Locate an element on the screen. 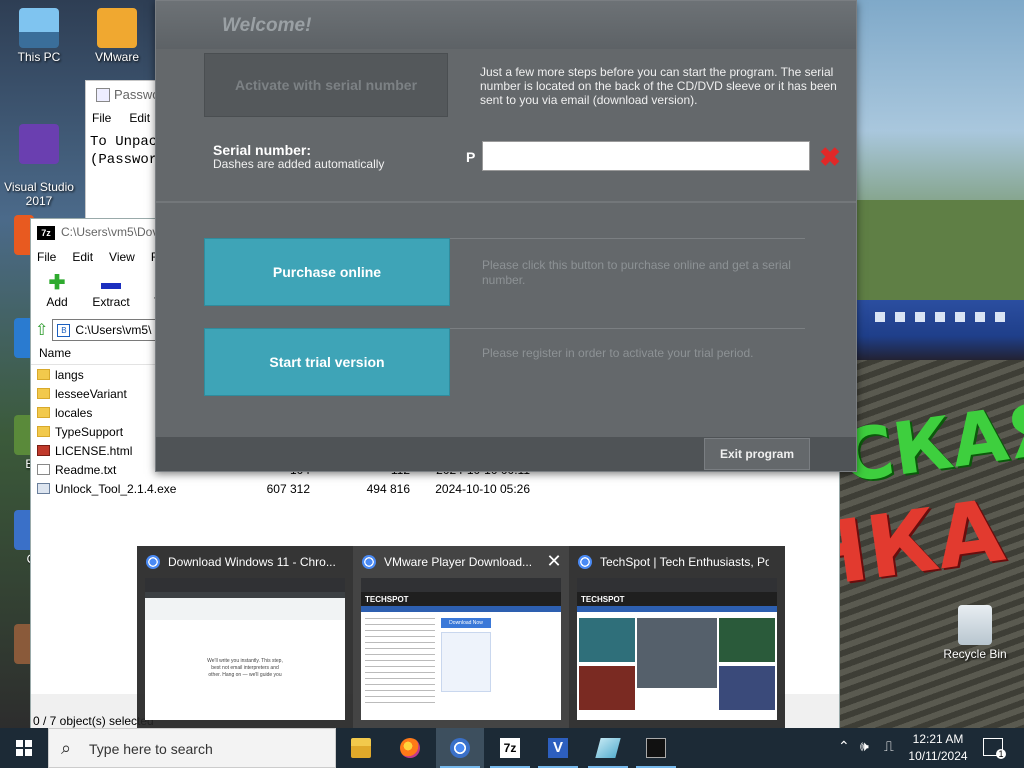  notepad-menu: File Edit is located at coordinates (125, 119).